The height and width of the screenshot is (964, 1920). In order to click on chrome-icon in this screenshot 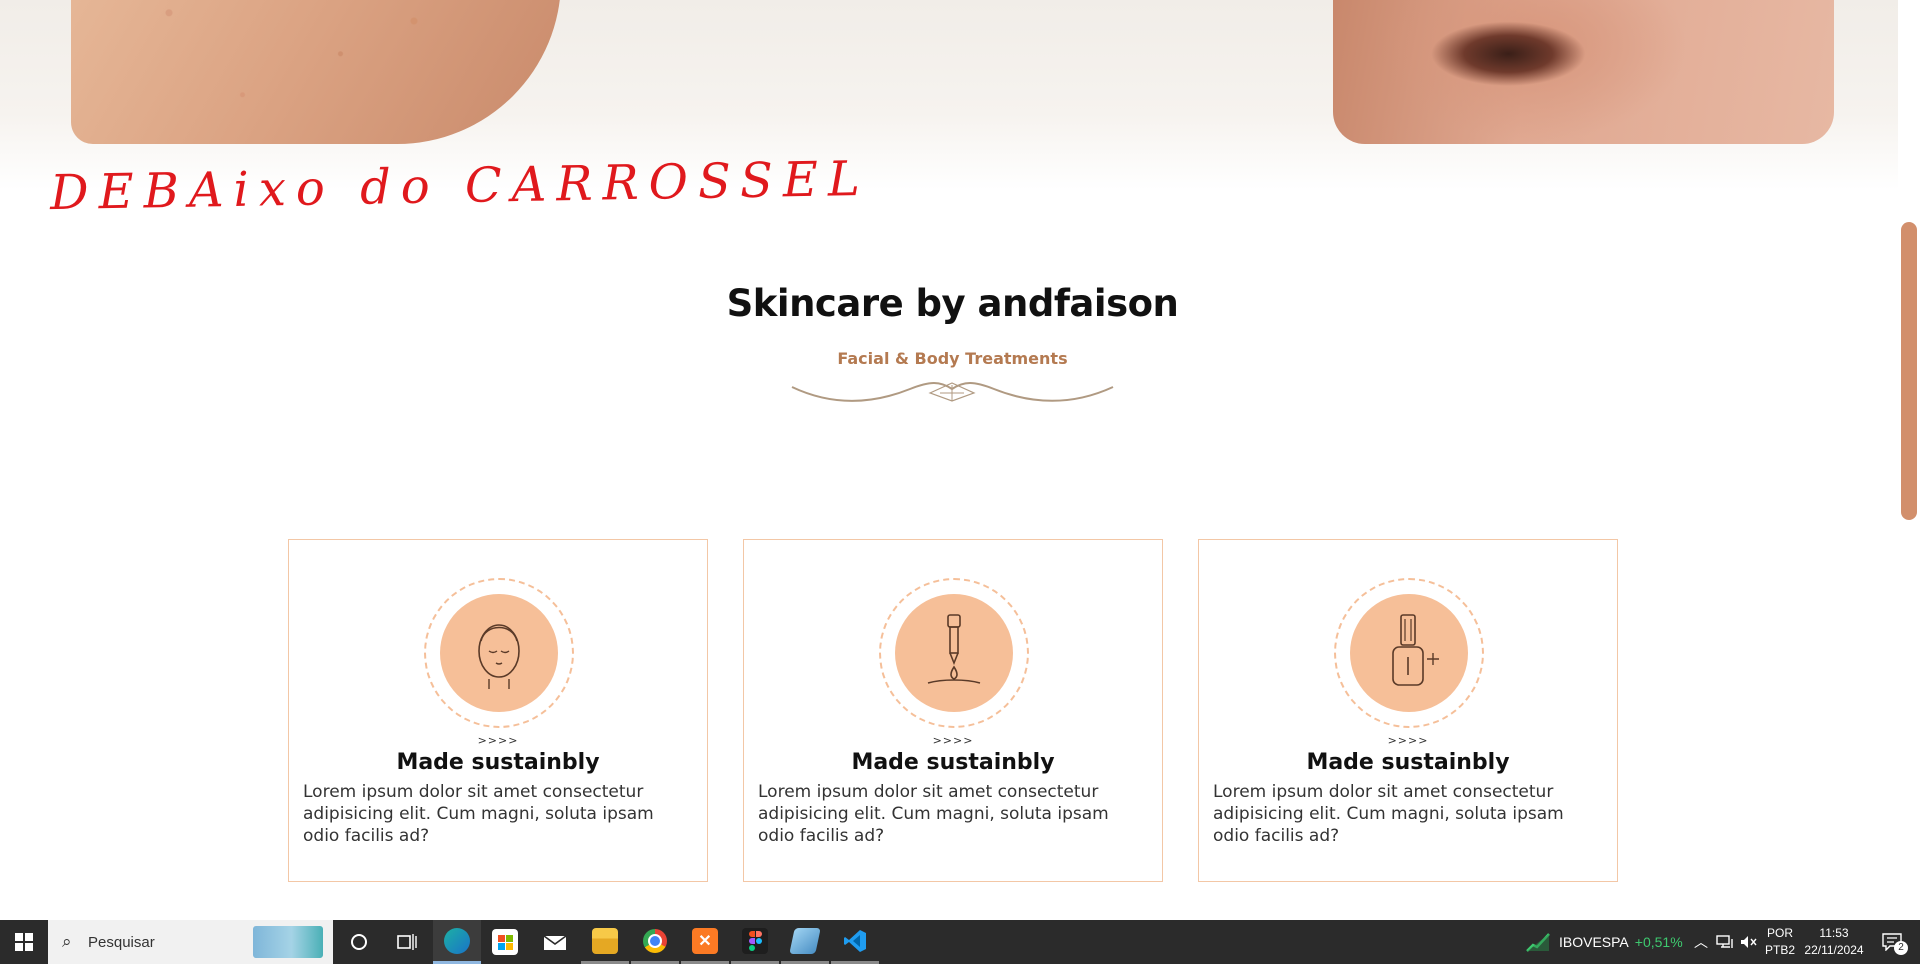, I will do `click(655, 940)`.